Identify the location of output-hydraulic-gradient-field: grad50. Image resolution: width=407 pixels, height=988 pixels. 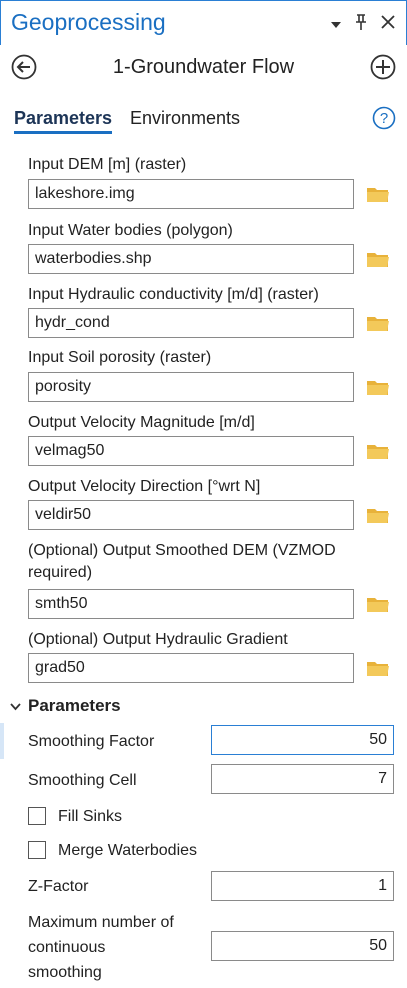
(191, 668).